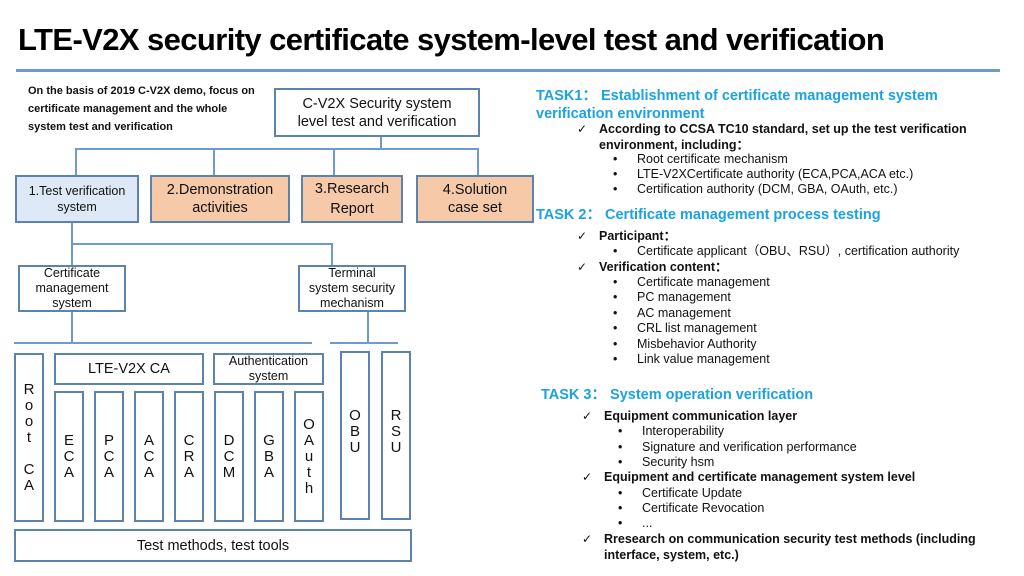  I want to click on node-certificate-management-system: Certificate management system, so click(72, 288).